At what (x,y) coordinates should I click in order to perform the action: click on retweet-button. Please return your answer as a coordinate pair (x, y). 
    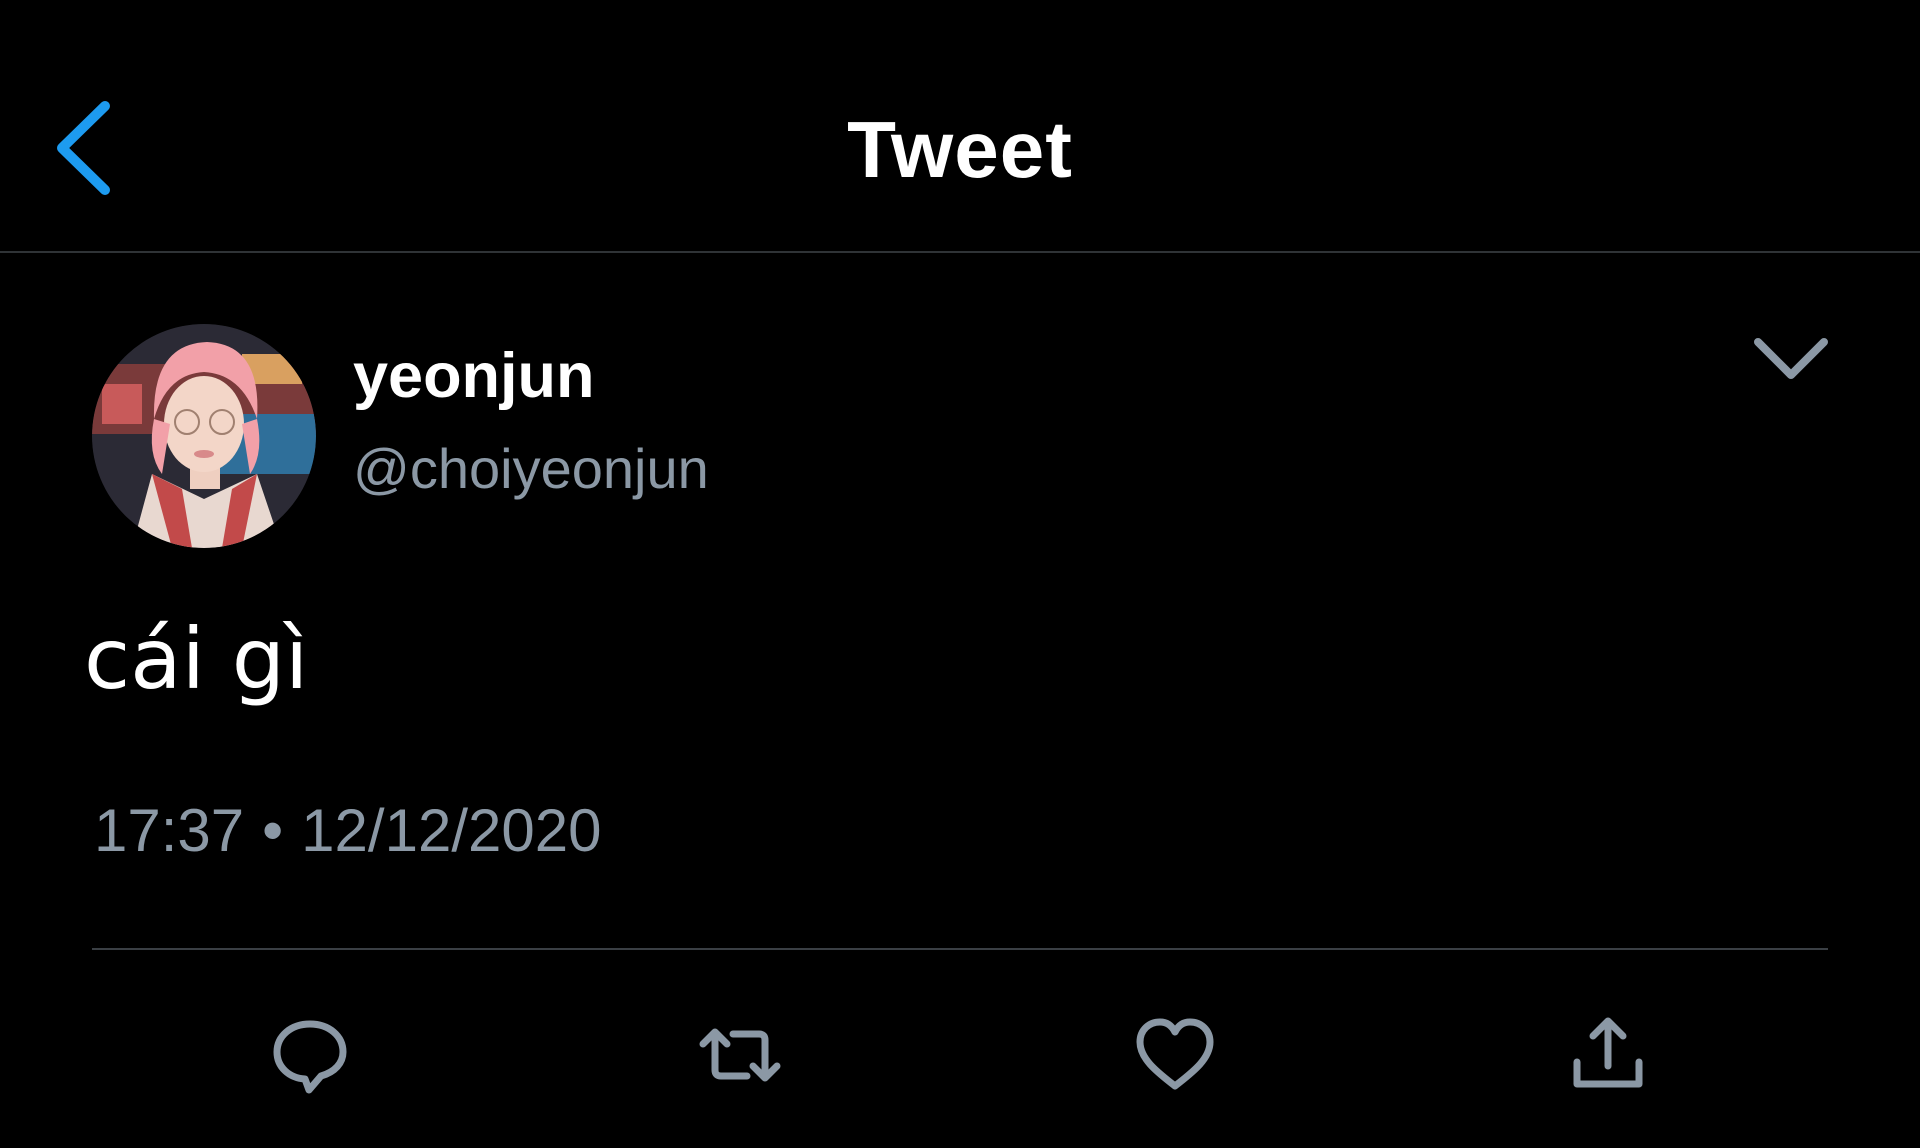
    Looking at the image, I should click on (740, 1055).